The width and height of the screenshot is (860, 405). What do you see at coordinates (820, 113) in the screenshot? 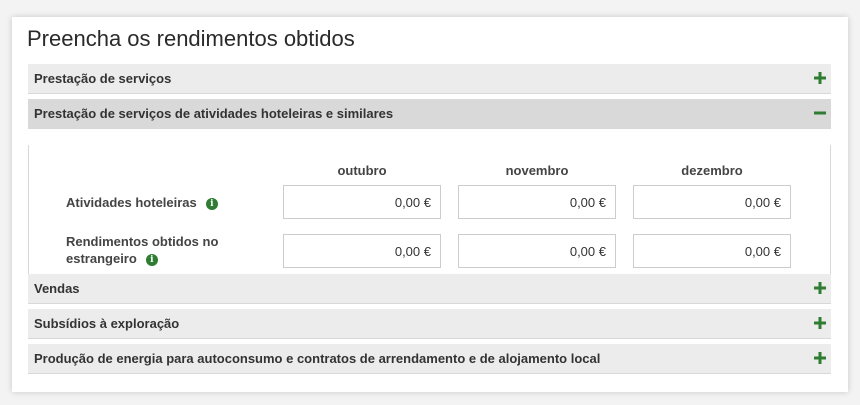
I see `minus-icon` at bounding box center [820, 113].